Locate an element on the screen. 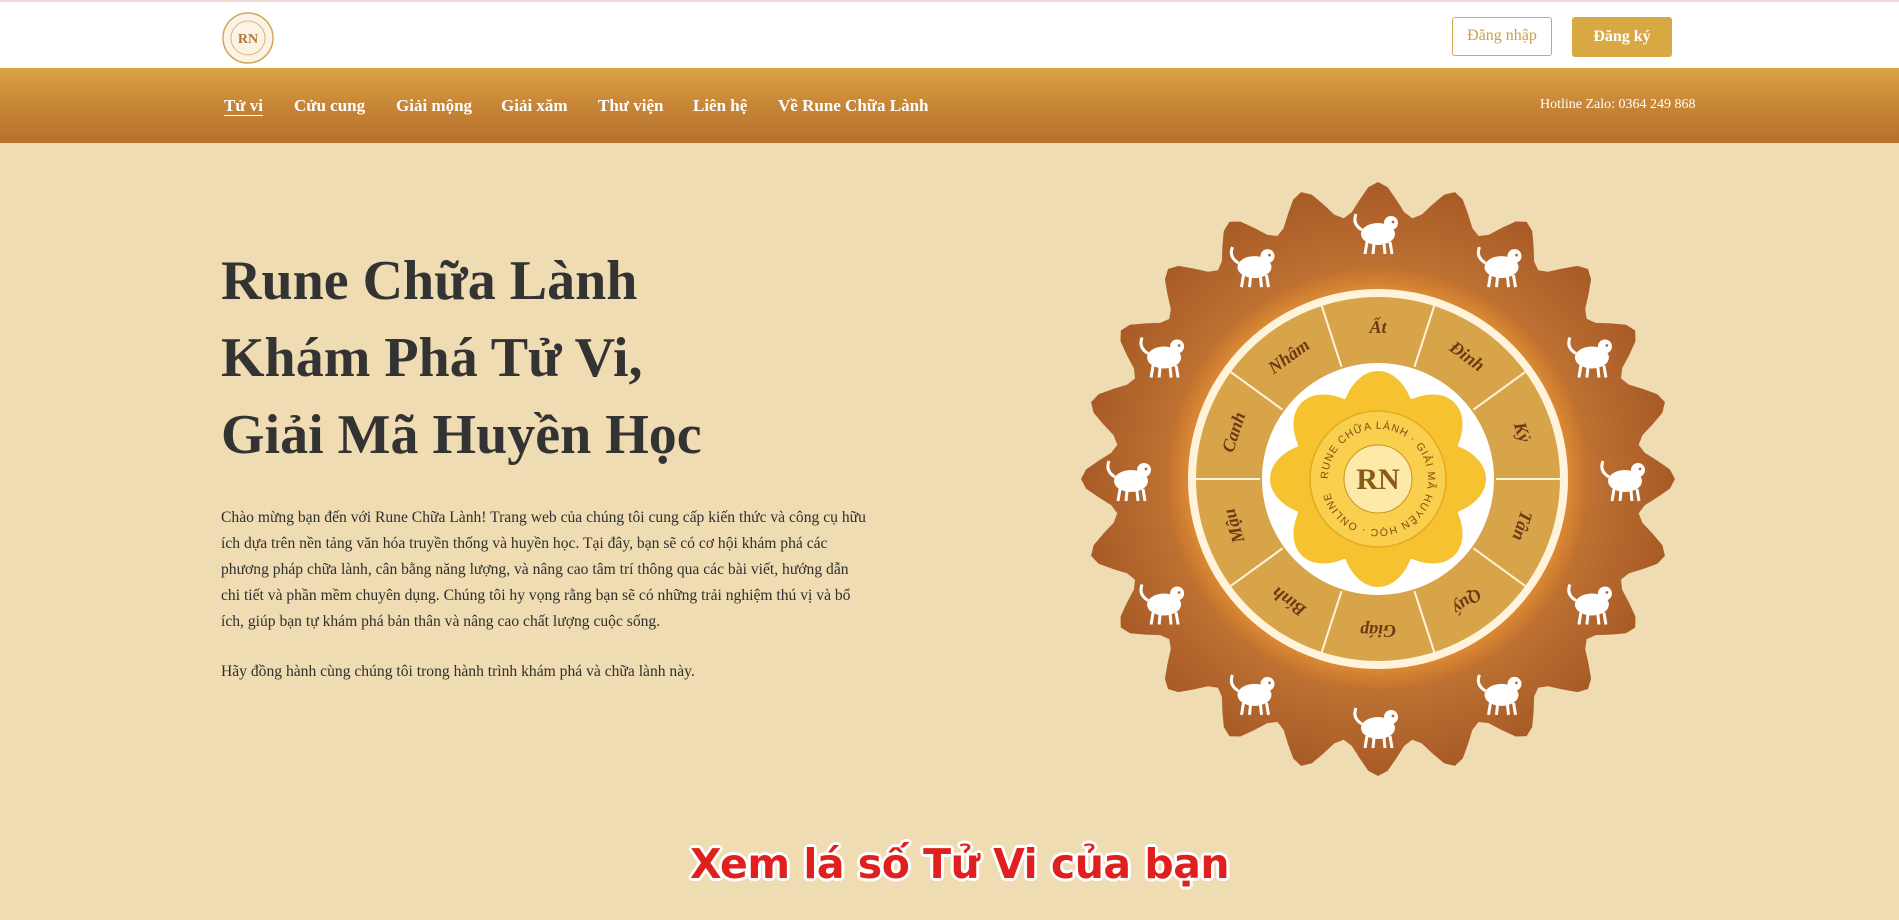  nav-item-cuu-cung: Cửu cung is located at coordinates (329, 106).